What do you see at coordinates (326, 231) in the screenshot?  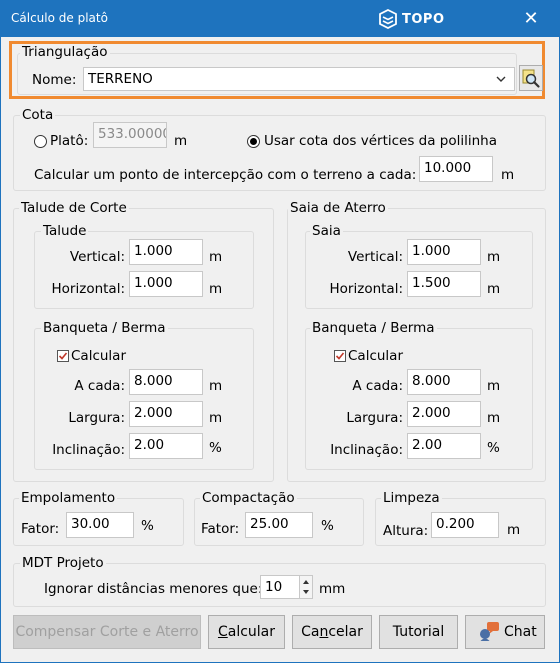 I see `saia-legend: Saia` at bounding box center [326, 231].